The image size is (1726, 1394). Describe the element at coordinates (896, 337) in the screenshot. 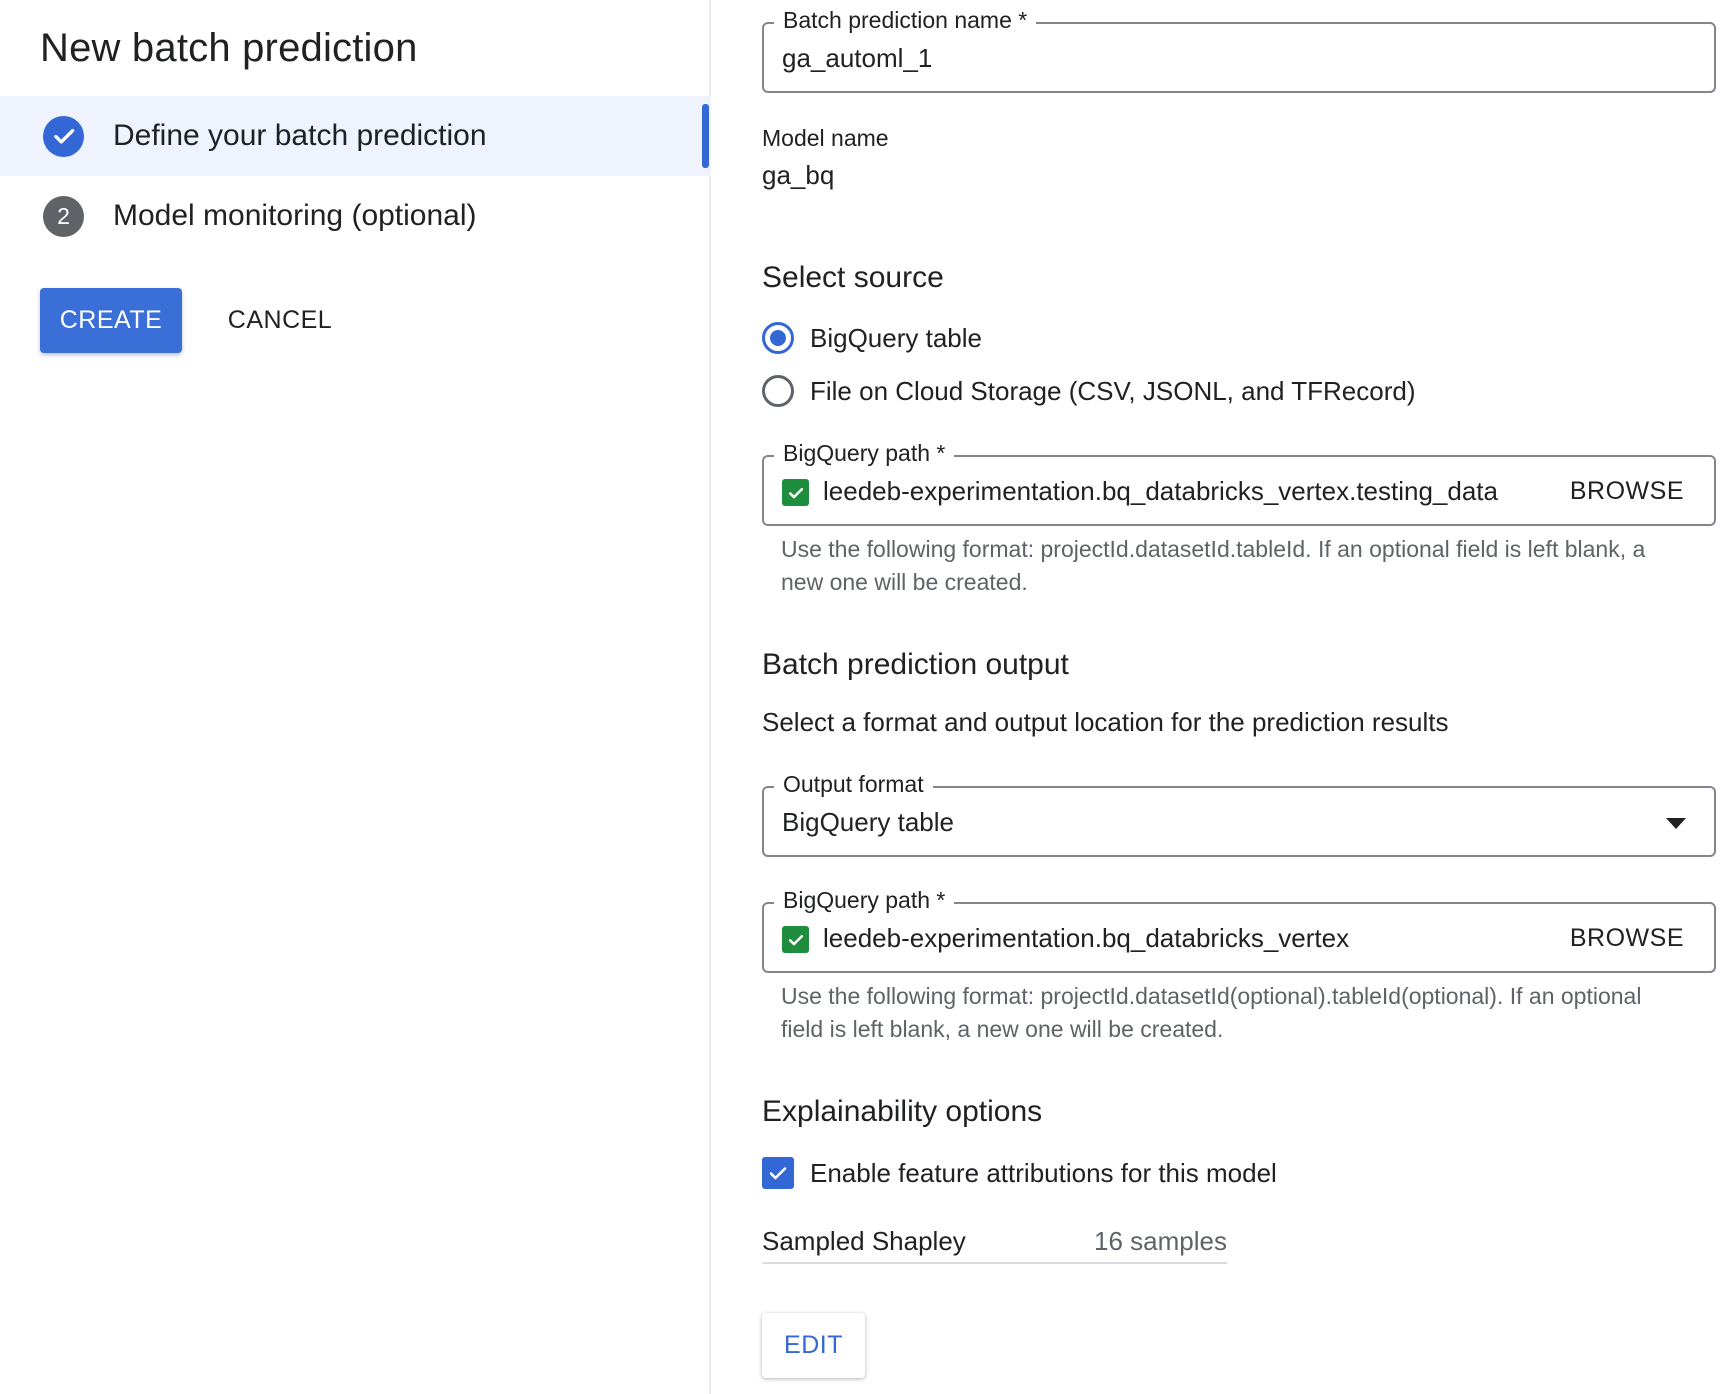

I see `radio-label: BigQuery table` at that location.